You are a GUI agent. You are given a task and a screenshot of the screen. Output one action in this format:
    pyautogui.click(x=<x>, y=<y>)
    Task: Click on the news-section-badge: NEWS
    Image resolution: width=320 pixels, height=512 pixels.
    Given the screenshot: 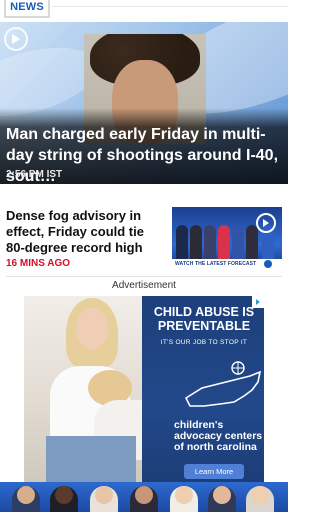 What is the action you would take?
    pyautogui.click(x=27, y=9)
    